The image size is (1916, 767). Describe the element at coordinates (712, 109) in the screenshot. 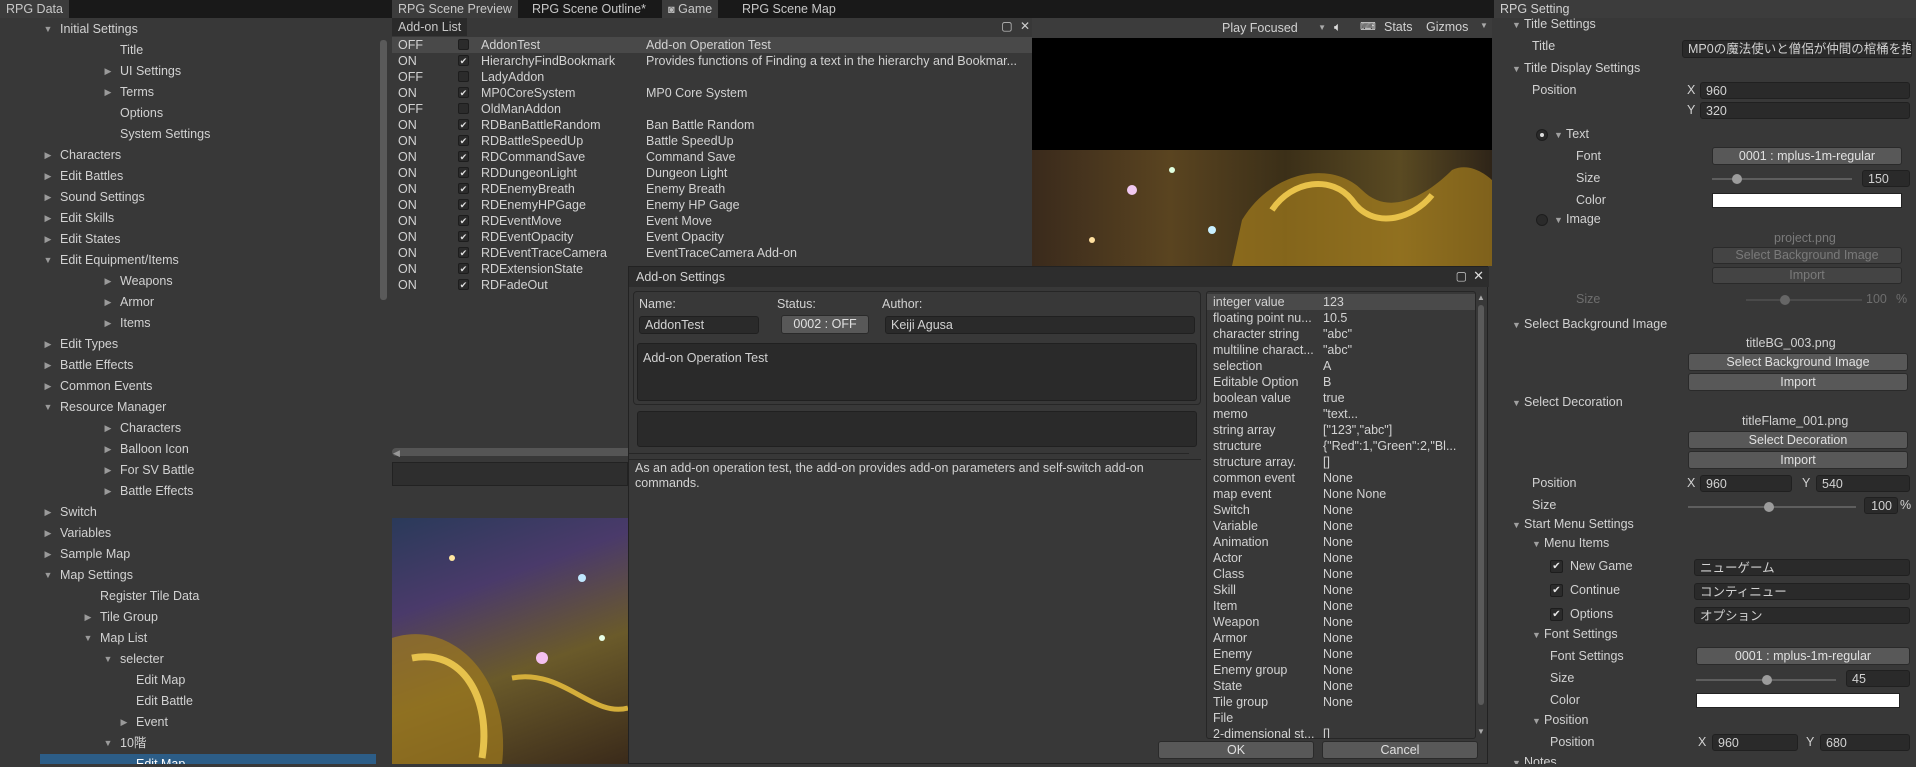

I see `addon-row: OFF OldManAddon` at that location.